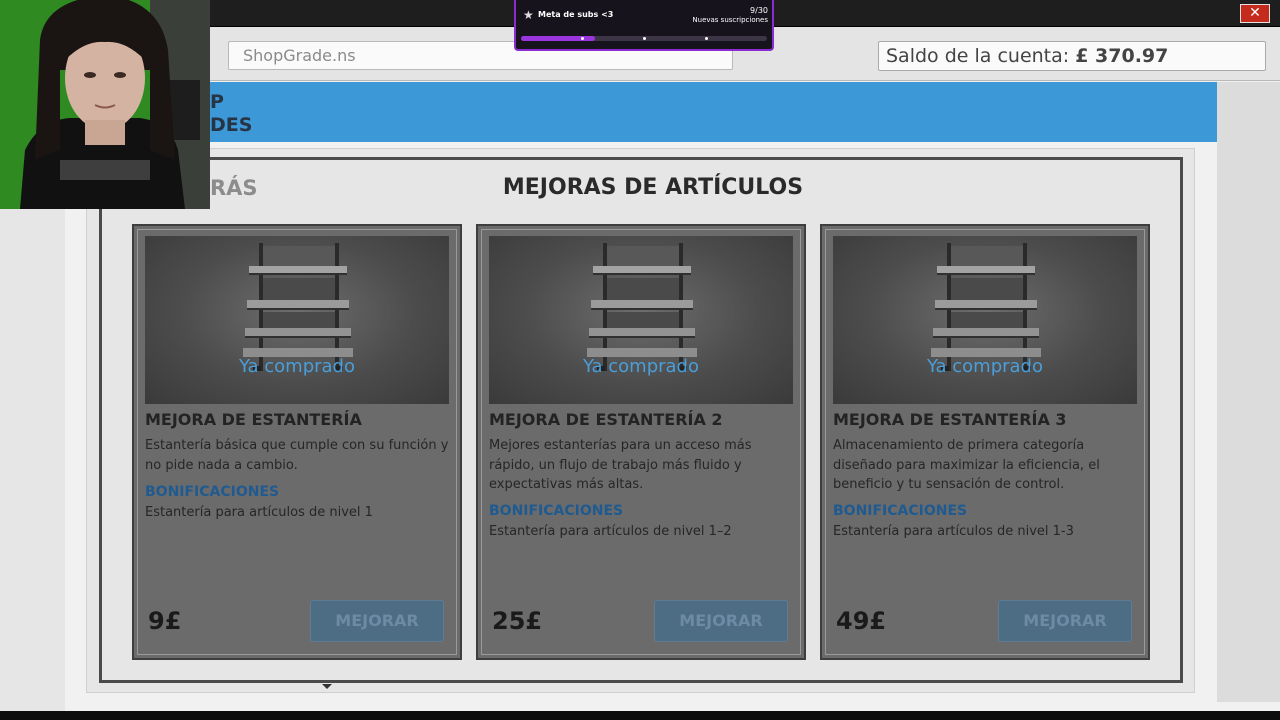 This screenshot has height=720, width=1280. What do you see at coordinates (576, 14) in the screenshot?
I see `sub-goal-title: Meta de subs <3` at bounding box center [576, 14].